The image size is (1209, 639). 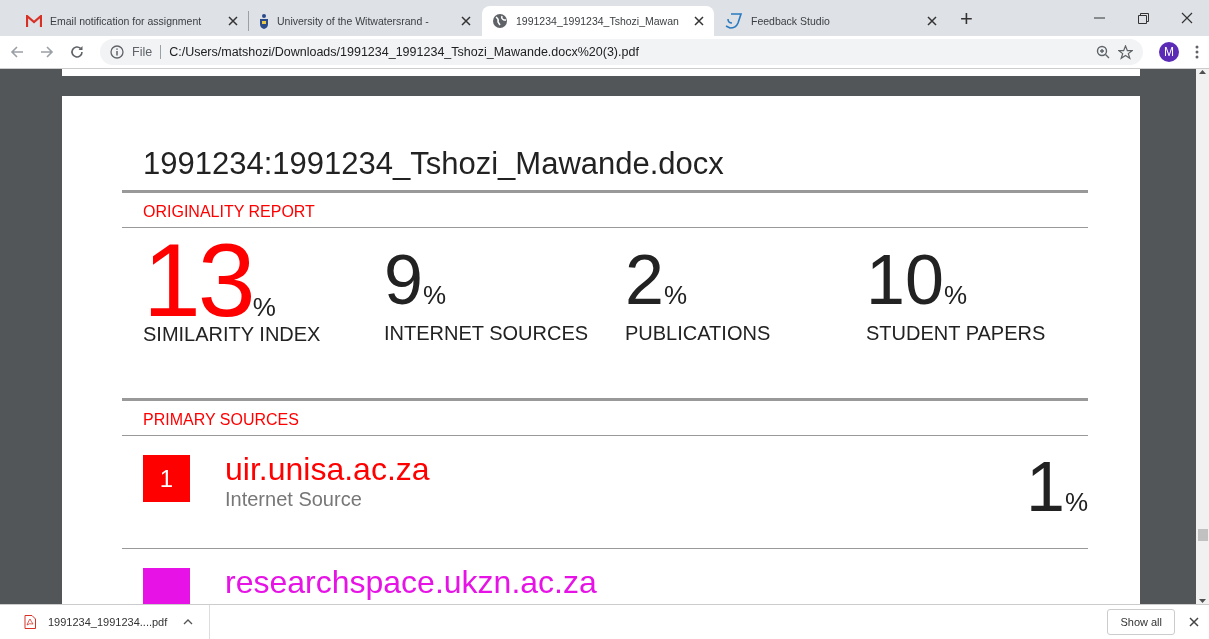 What do you see at coordinates (365, 21) in the screenshot?
I see `browser-tab: University of the Witwatersrand -` at bounding box center [365, 21].